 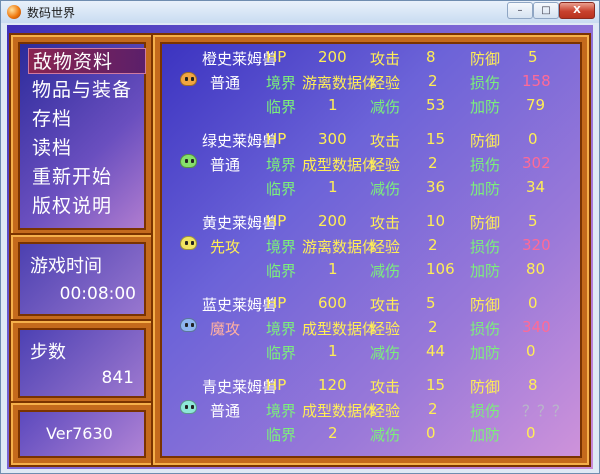 I want to click on special-ability: 魔攻, so click(x=225, y=329).